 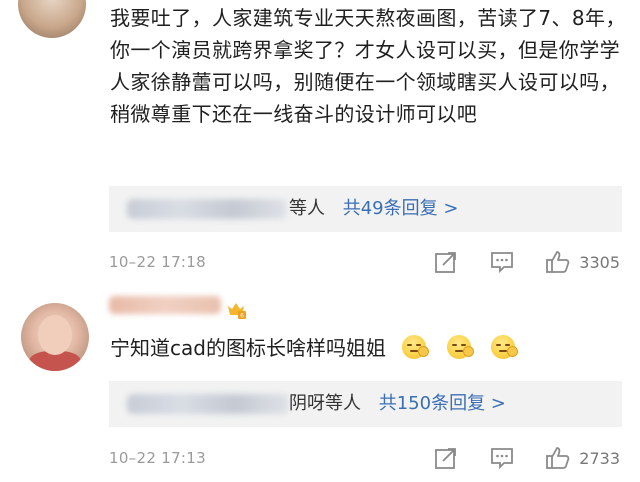 What do you see at coordinates (242, 316) in the screenshot?
I see `svg-text: 6` at bounding box center [242, 316].